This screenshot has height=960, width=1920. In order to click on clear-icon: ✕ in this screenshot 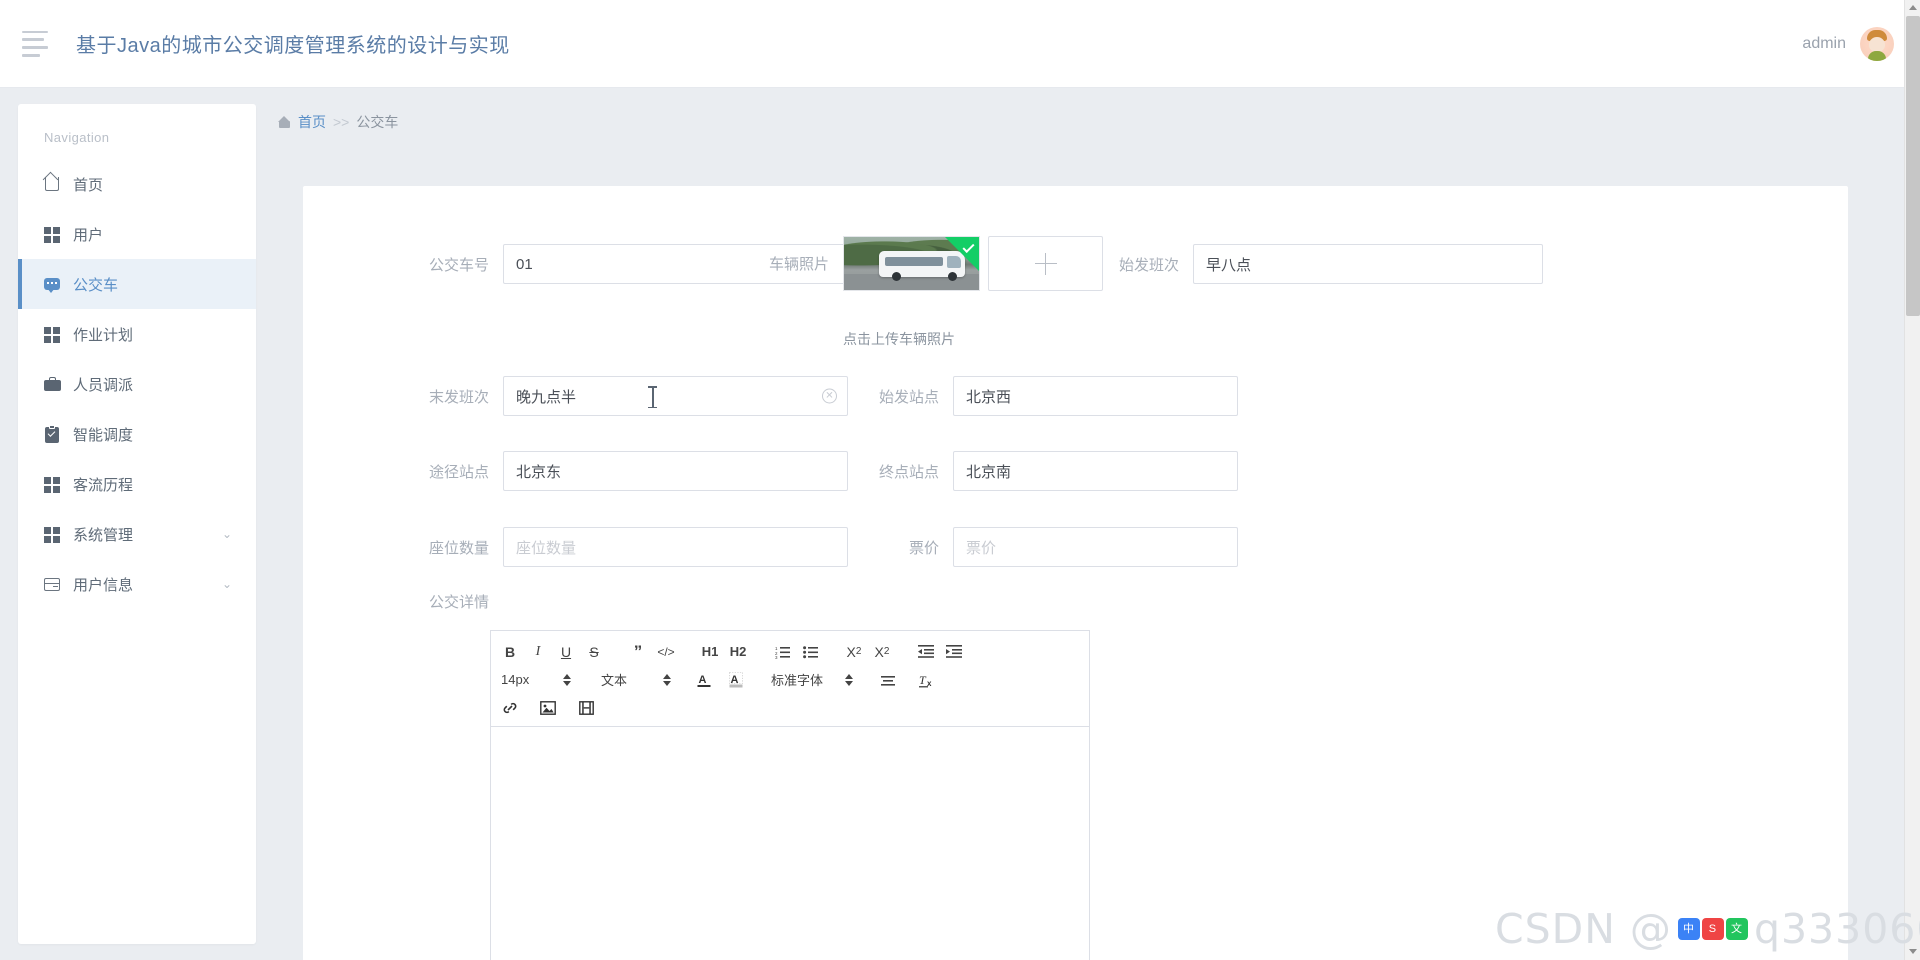, I will do `click(829, 396)`.